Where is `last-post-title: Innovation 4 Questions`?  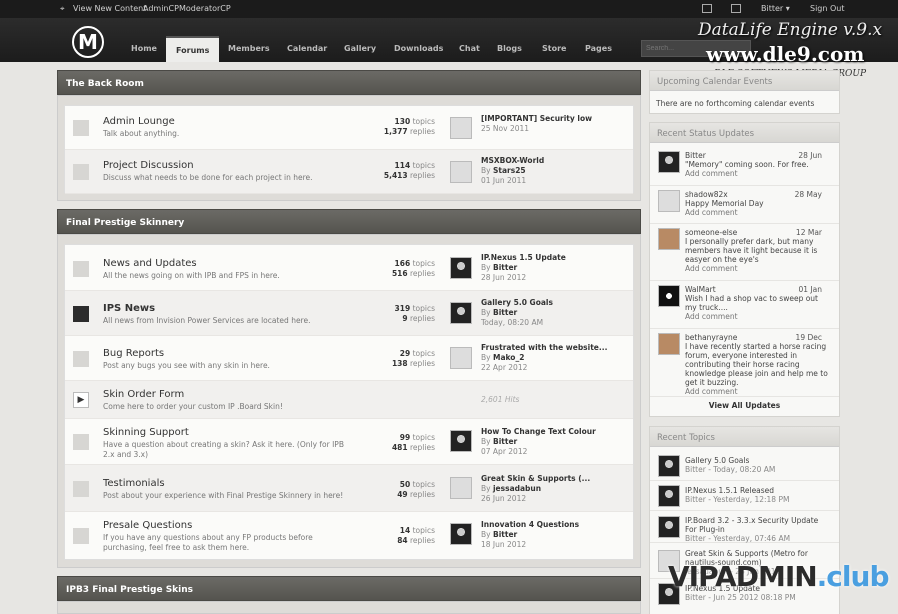
last-post-title: Innovation 4 Questions is located at coordinates (530, 525).